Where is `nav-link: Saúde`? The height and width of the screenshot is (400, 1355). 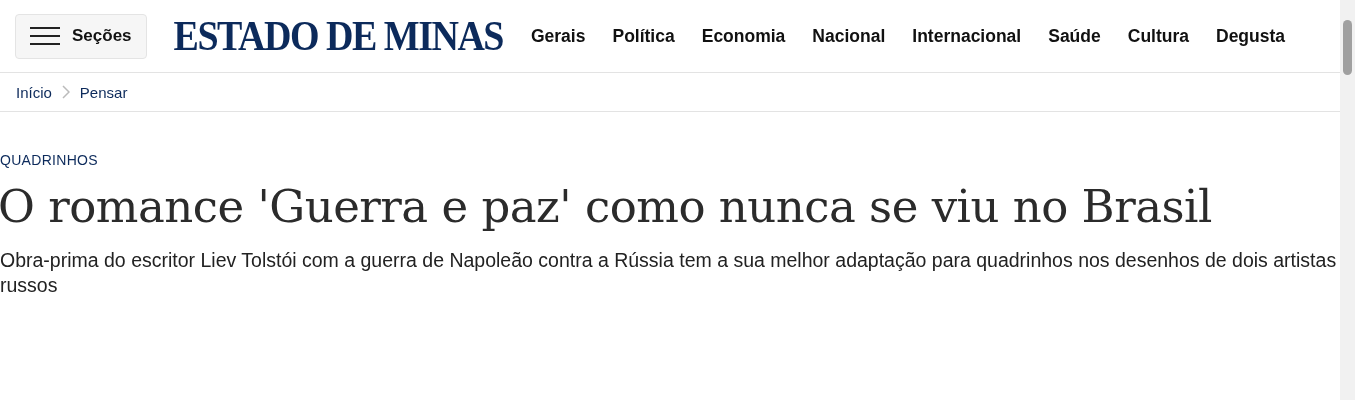
nav-link: Saúde is located at coordinates (1074, 36).